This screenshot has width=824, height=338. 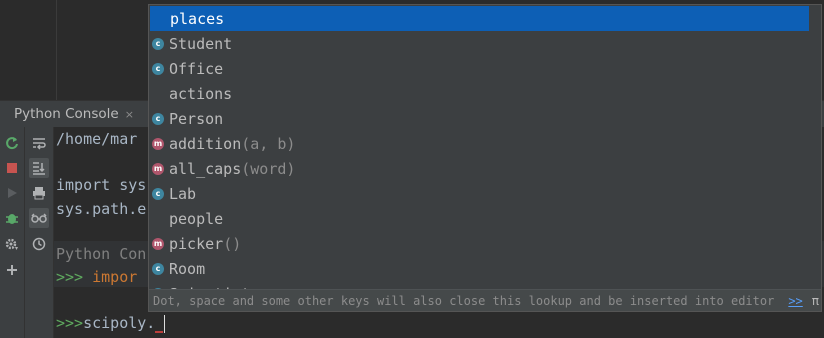 I want to click on completion-item-name: addition, so click(x=205, y=143).